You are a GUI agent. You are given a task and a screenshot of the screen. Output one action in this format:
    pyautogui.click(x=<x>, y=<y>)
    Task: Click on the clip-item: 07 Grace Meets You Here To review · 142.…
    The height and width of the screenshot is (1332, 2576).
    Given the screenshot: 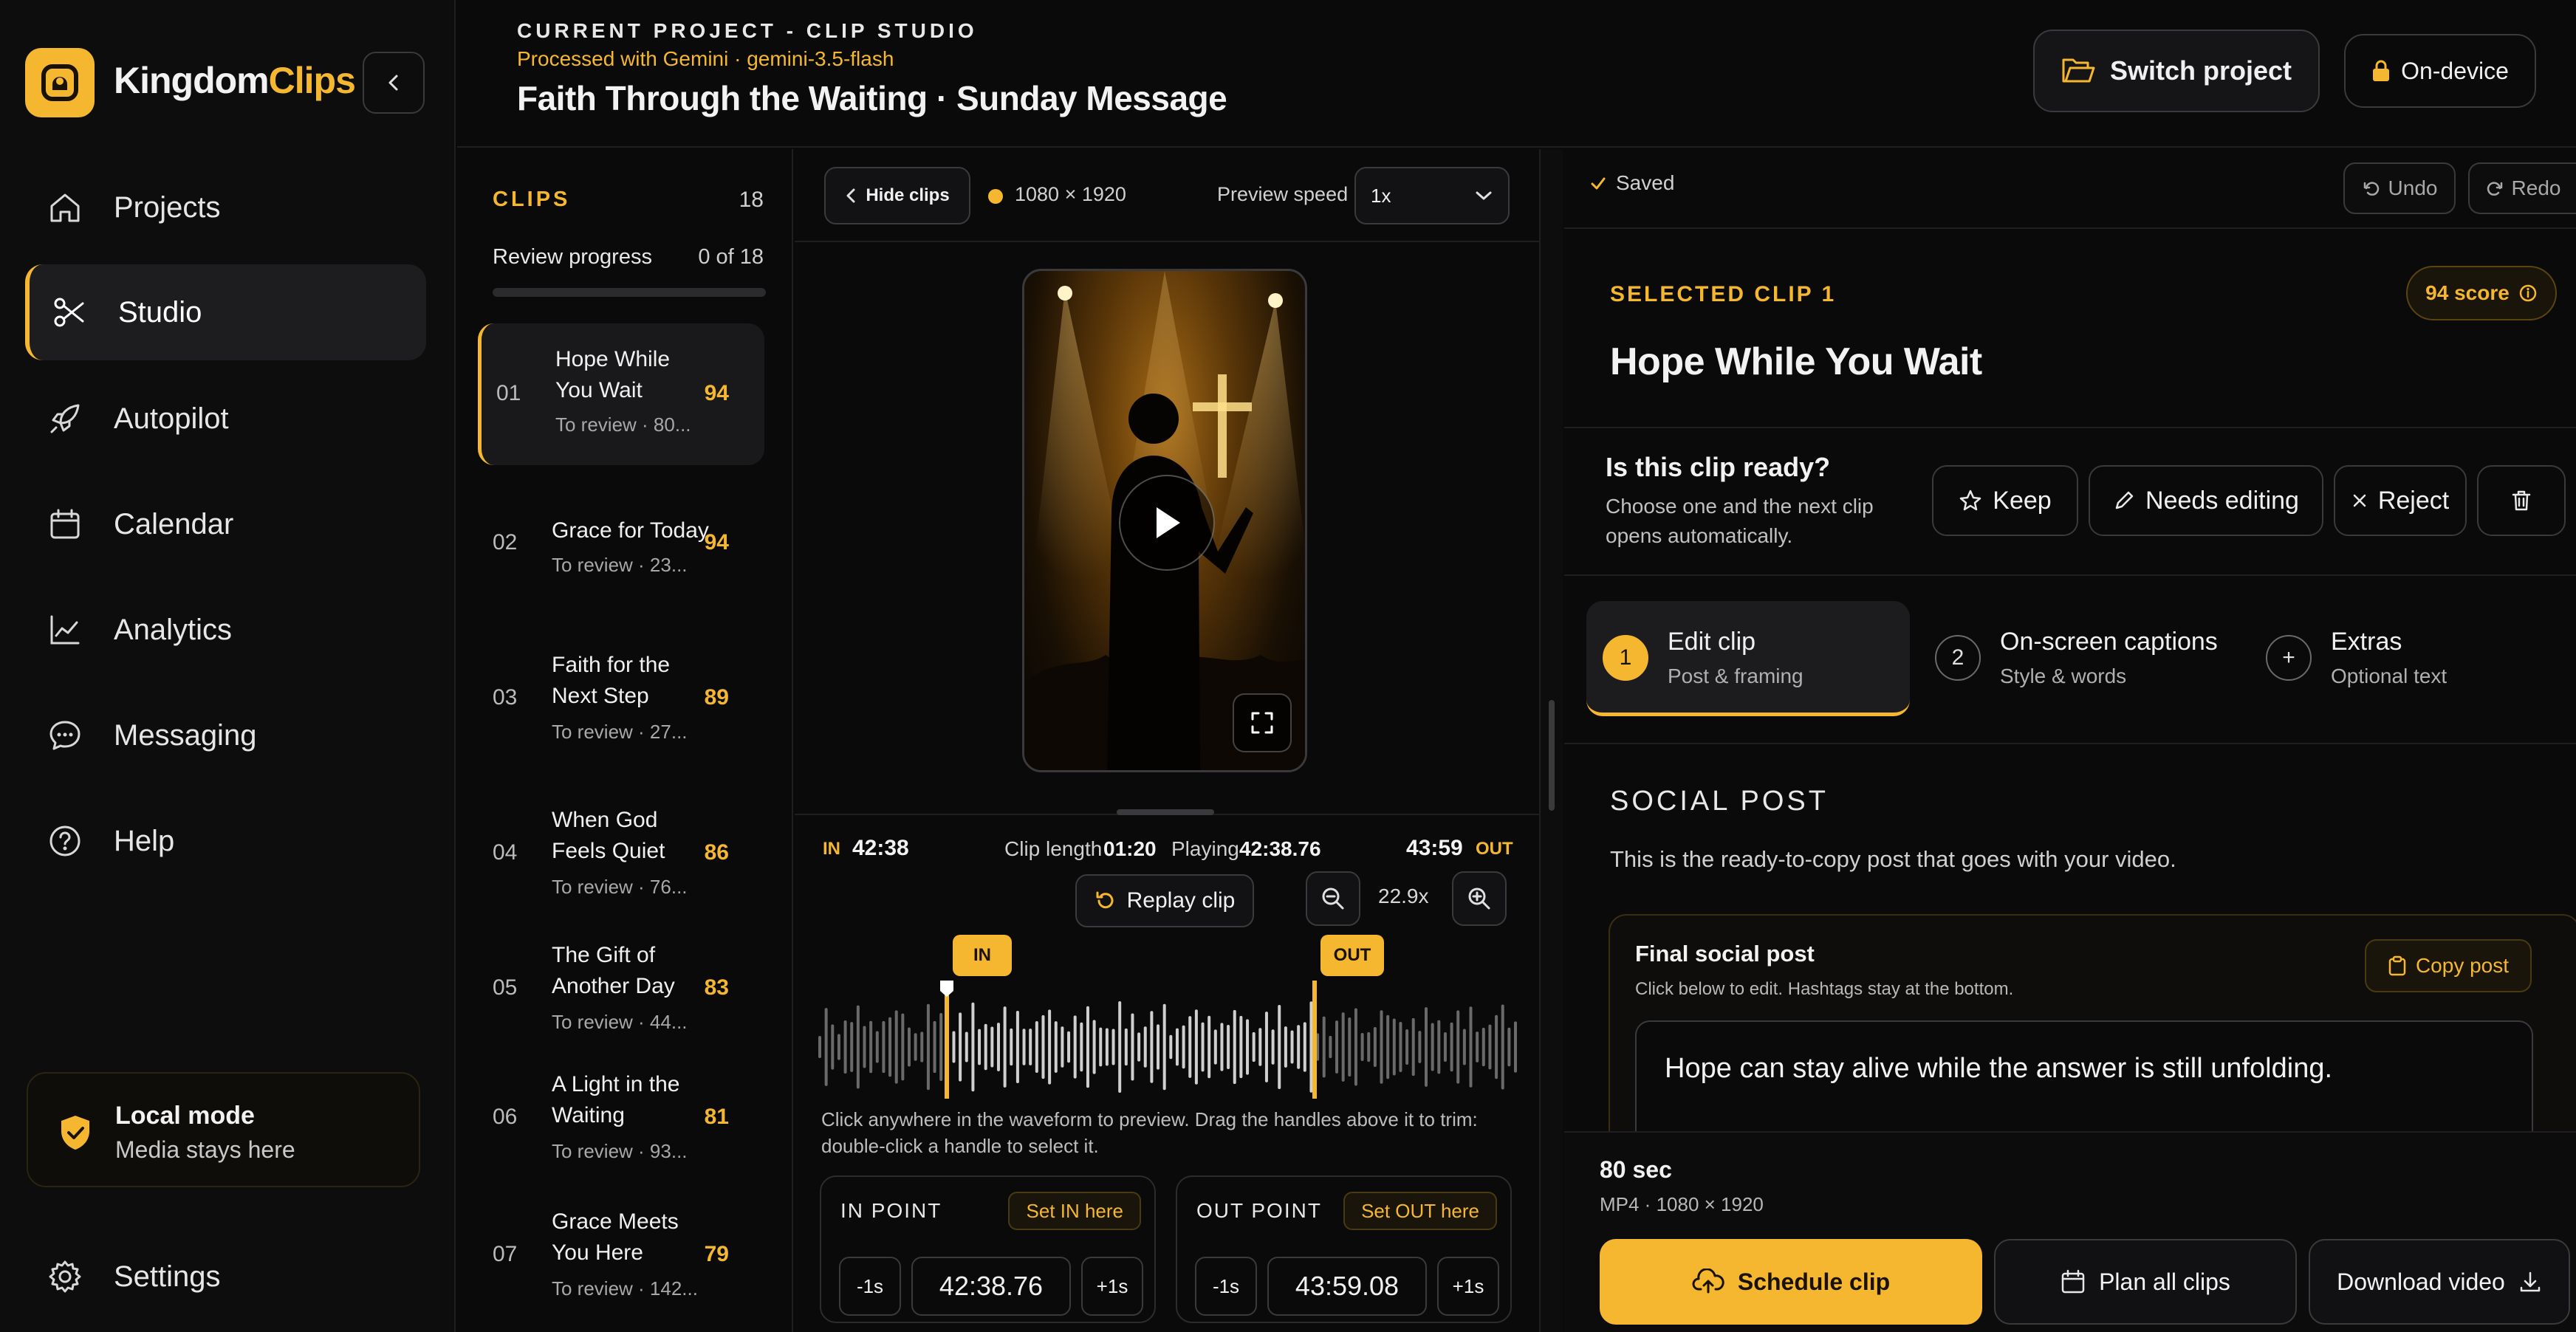 What is the action you would take?
    pyautogui.click(x=621, y=1256)
    